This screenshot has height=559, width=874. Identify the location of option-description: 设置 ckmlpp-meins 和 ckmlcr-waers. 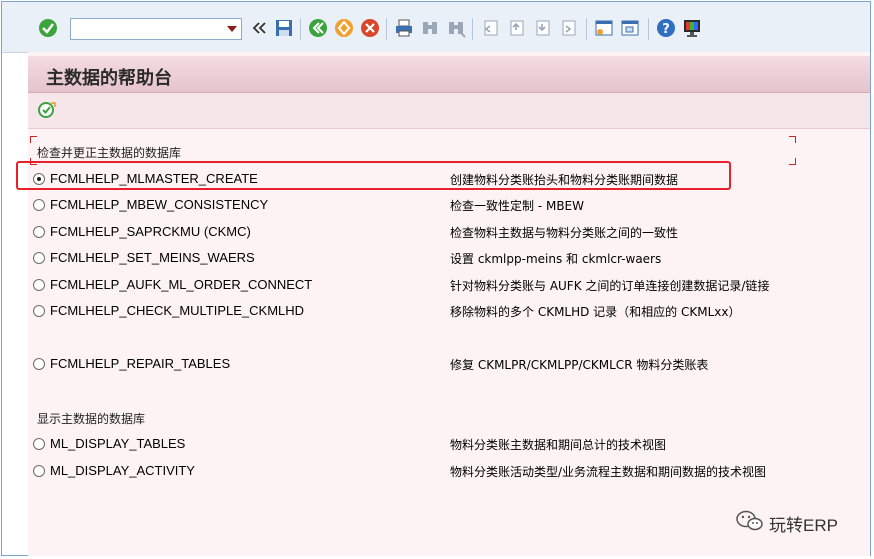
(556, 259).